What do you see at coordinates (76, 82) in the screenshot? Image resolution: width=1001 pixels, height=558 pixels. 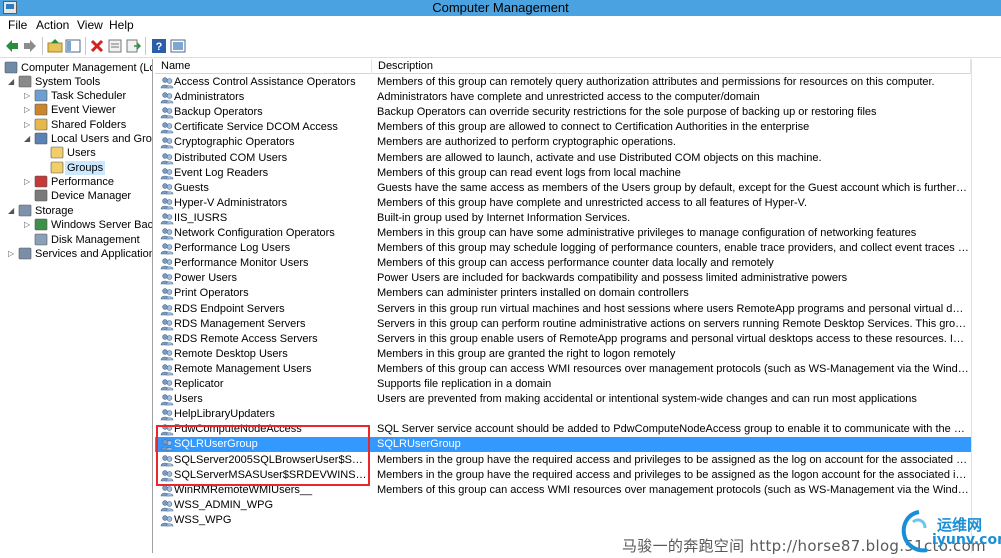 I see `tree-item-system-tools: ◢ System Tools` at bounding box center [76, 82].